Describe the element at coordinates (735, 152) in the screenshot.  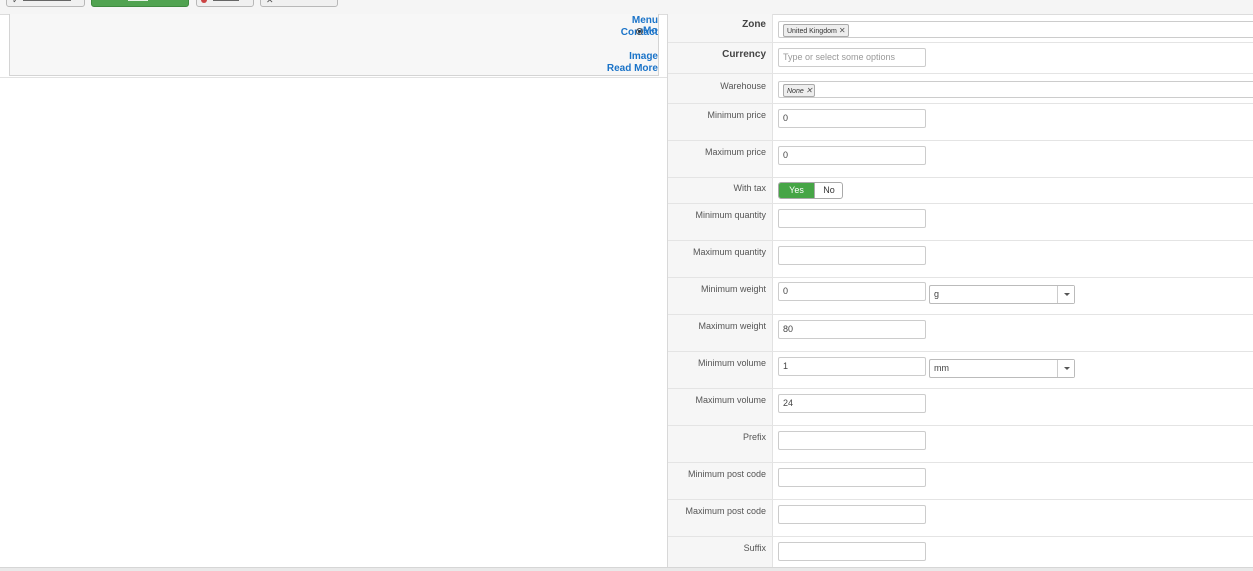
I see `max-price-label: Maximum price` at that location.